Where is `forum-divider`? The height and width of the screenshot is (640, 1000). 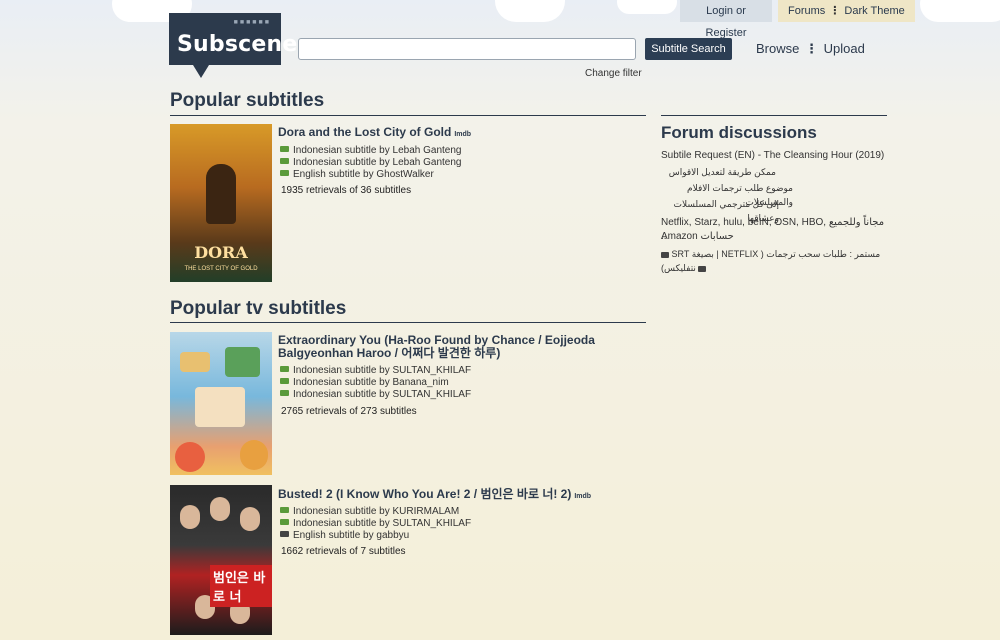
forum-divider is located at coordinates (774, 115).